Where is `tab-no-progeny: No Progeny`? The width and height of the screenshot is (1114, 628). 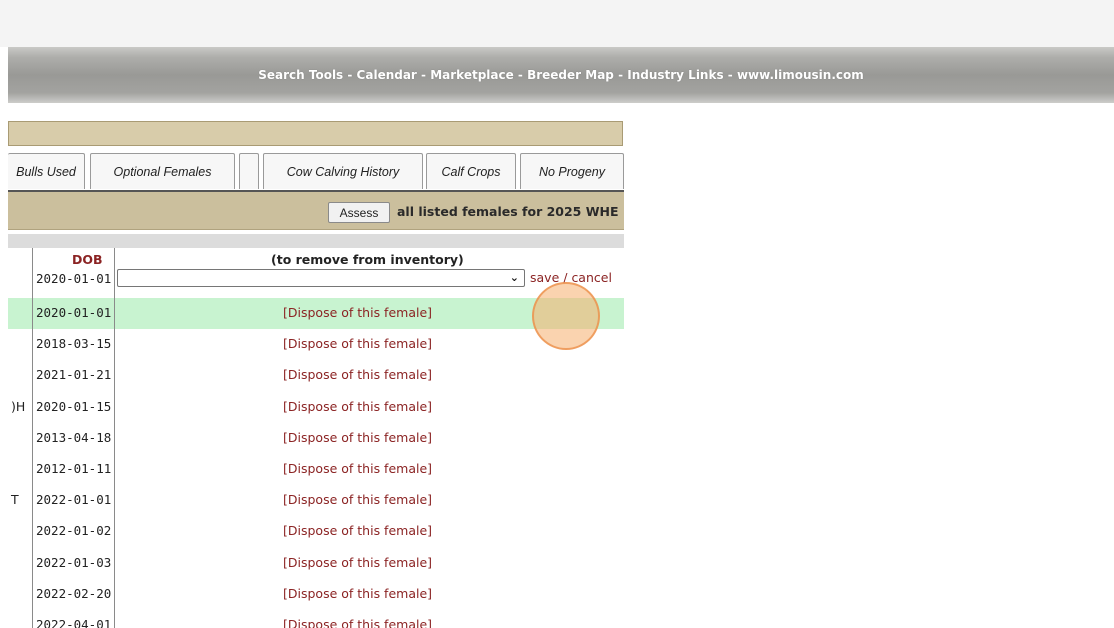 tab-no-progeny: No Progeny is located at coordinates (572, 171).